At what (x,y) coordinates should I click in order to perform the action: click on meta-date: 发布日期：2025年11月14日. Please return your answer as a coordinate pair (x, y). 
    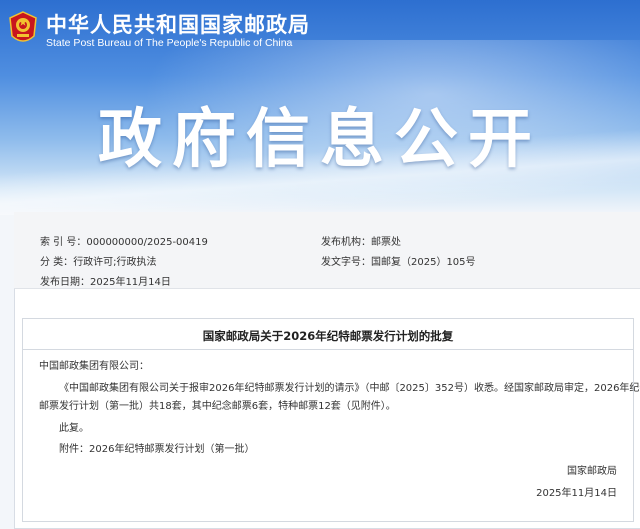
    Looking at the image, I should click on (105, 280).